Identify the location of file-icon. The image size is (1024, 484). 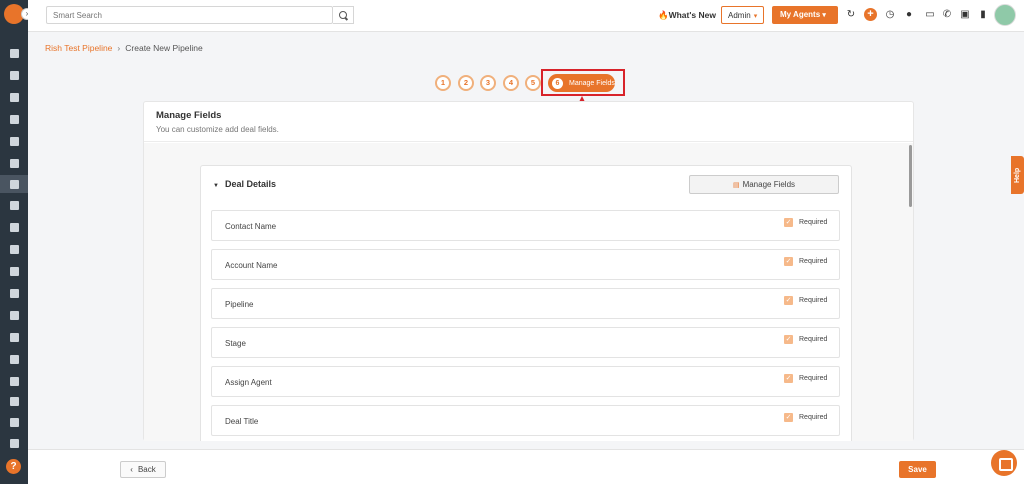
(14, 315).